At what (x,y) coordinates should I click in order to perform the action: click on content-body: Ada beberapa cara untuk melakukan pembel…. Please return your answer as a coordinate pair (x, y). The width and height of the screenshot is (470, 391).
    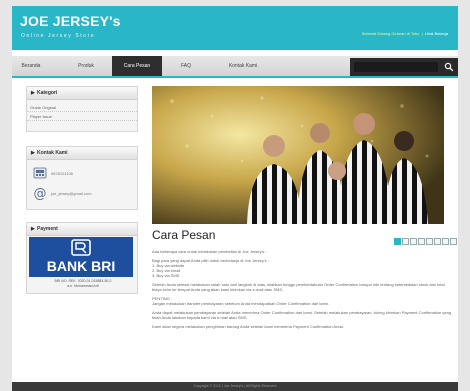
    Looking at the image, I should click on (302, 291).